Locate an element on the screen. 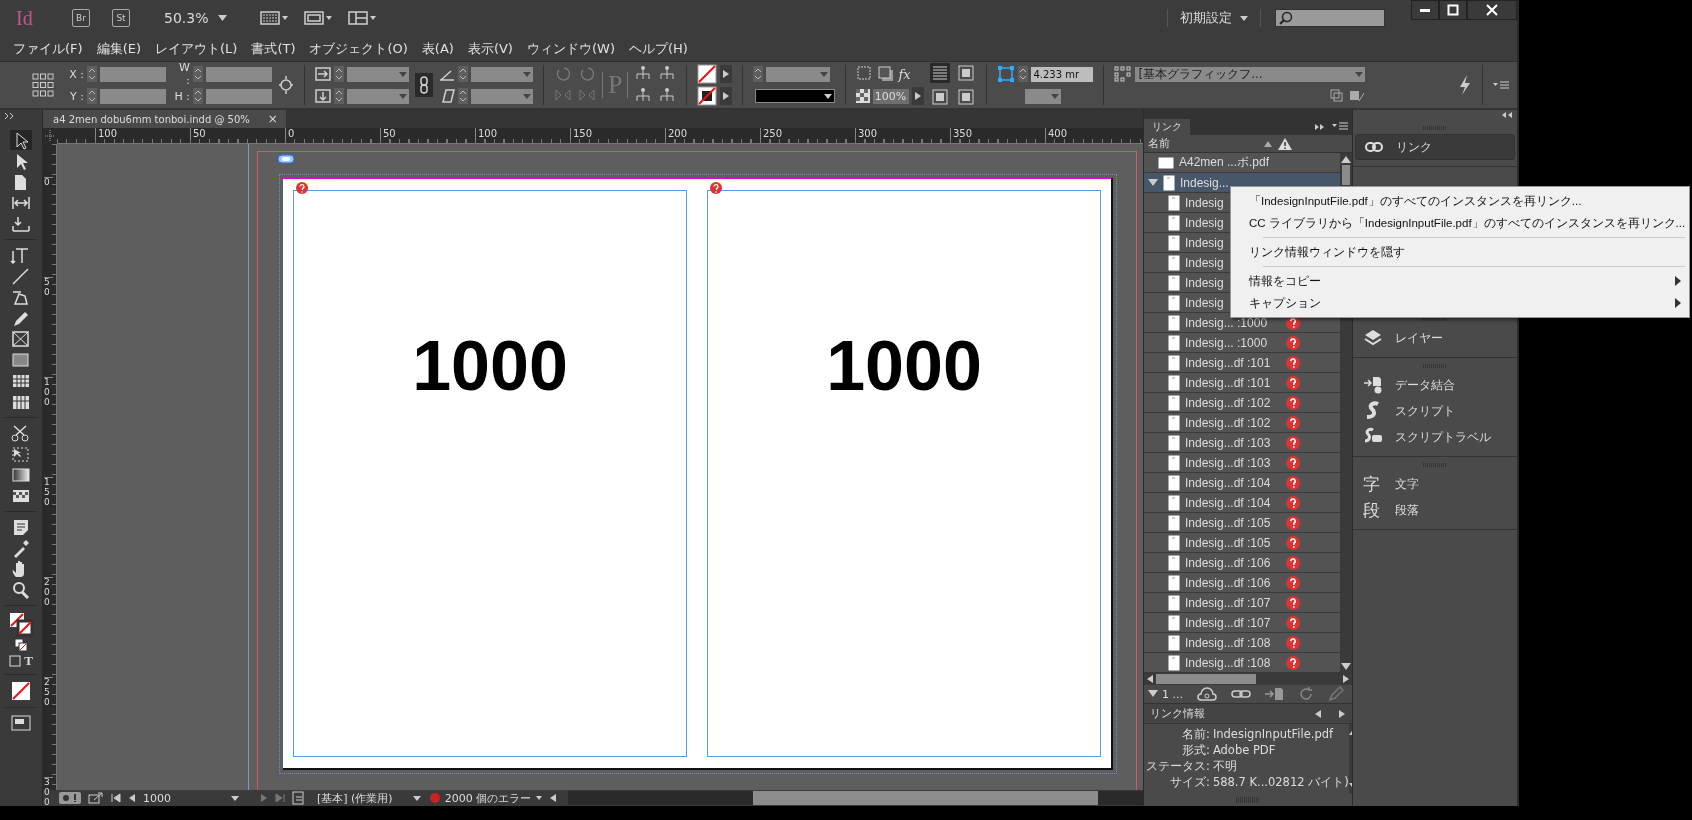 This screenshot has width=1692, height=820. character-icon: 段 is located at coordinates (1373, 510).